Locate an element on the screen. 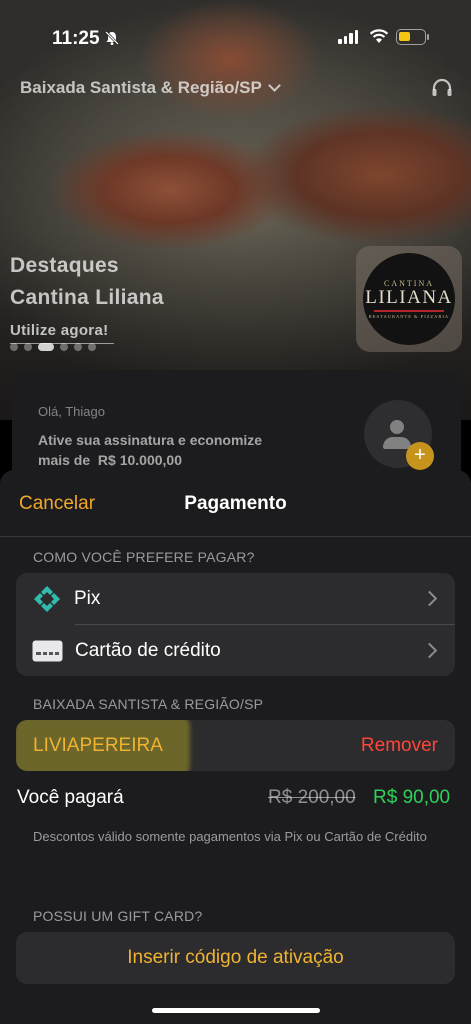 Image resolution: width=471 pixels, height=1024 pixels. cellular-signal-icon is located at coordinates (348, 37).